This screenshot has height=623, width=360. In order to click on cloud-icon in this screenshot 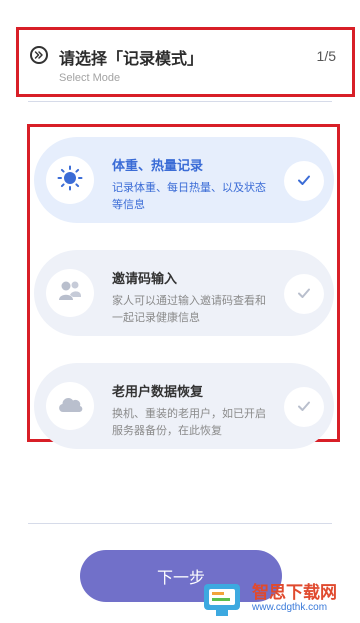, I will do `click(70, 406)`.